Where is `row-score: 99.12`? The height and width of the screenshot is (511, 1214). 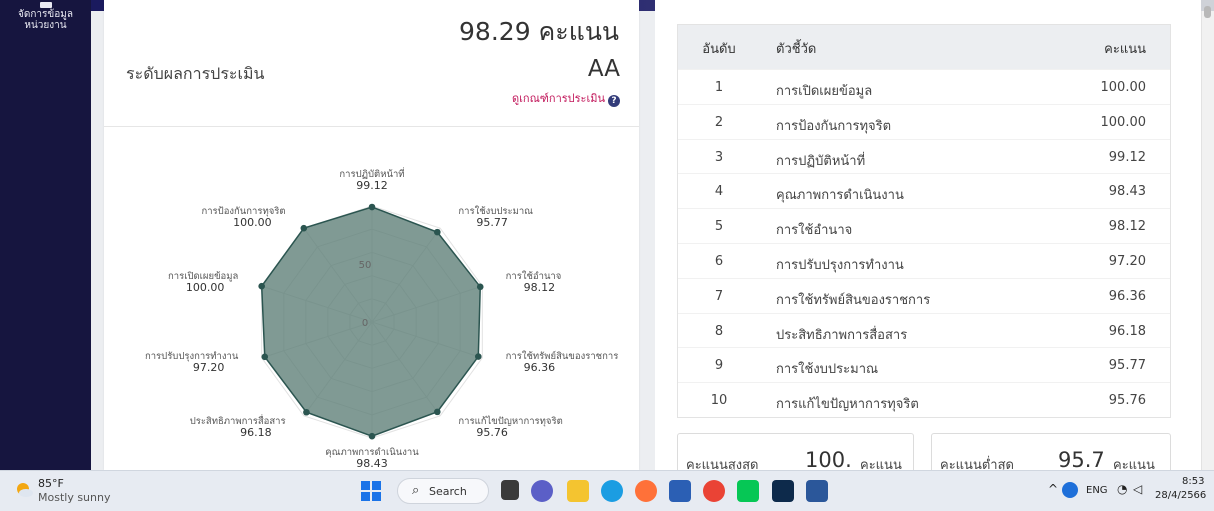 row-score: 99.12 is located at coordinates (1127, 157).